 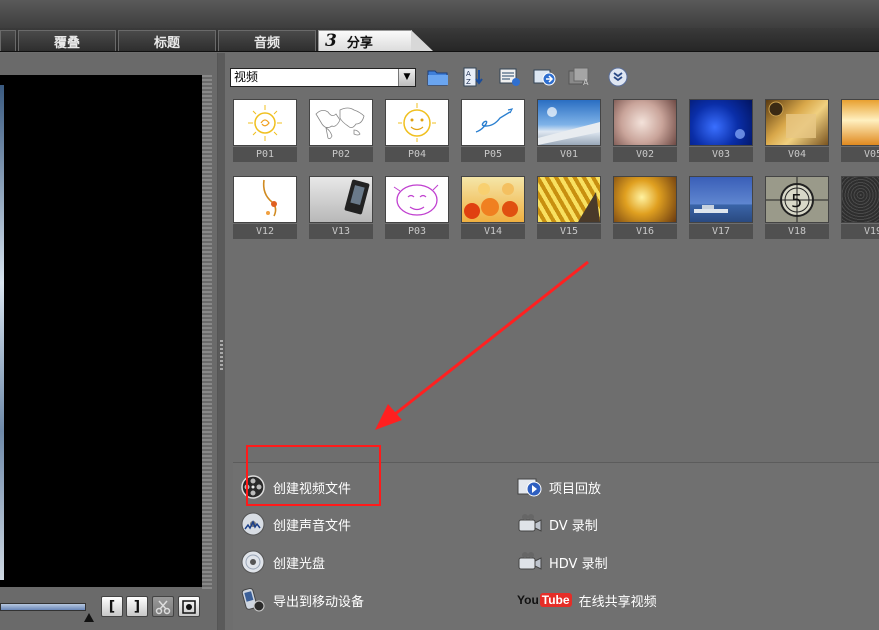 I want to click on library-thumb-v03: V03, so click(x=721, y=131).